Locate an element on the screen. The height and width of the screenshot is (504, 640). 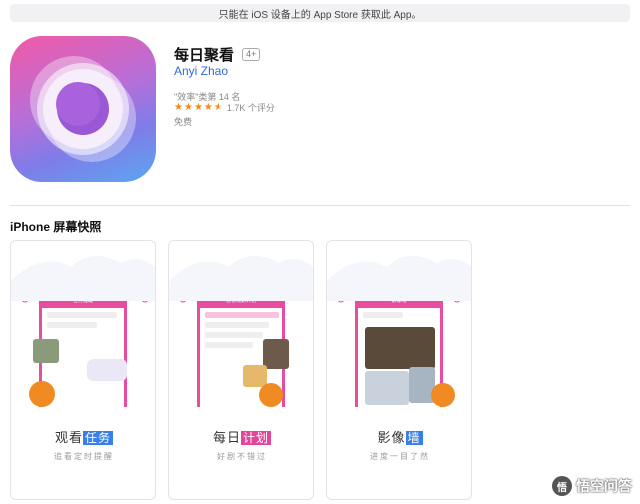
screenshot-caption: 影像墙 is located at coordinates (399, 436).